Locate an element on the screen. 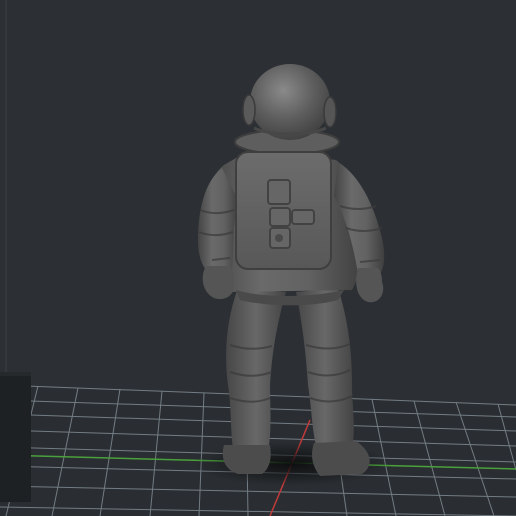 This screenshot has height=516, width=516. camera-frustum-block is located at coordinates (15, 437).